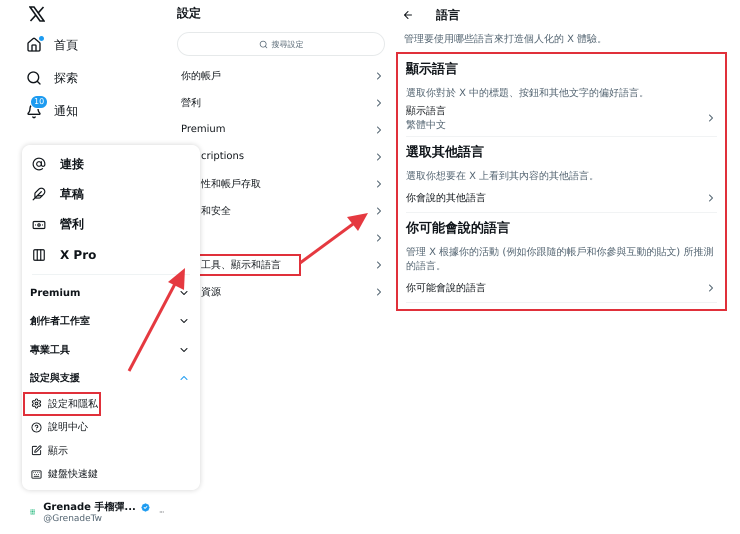  Describe the element at coordinates (528, 93) in the screenshot. I see `section-description: 選取你對於 X 中的標題、按鈕和其他文字的偏好語言。` at that location.